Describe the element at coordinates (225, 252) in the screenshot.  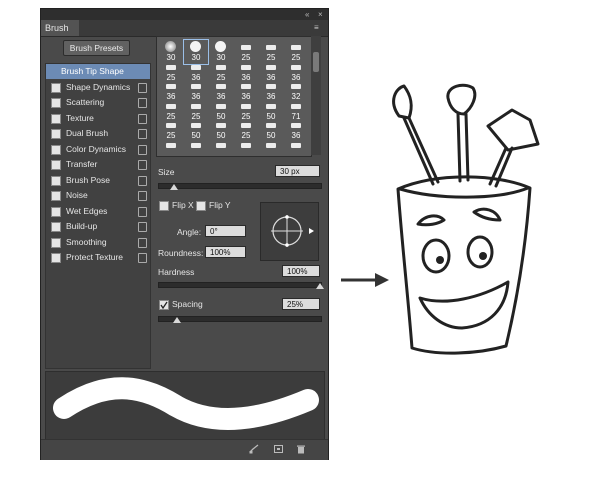
I see `roundness-field: 100%` at that location.